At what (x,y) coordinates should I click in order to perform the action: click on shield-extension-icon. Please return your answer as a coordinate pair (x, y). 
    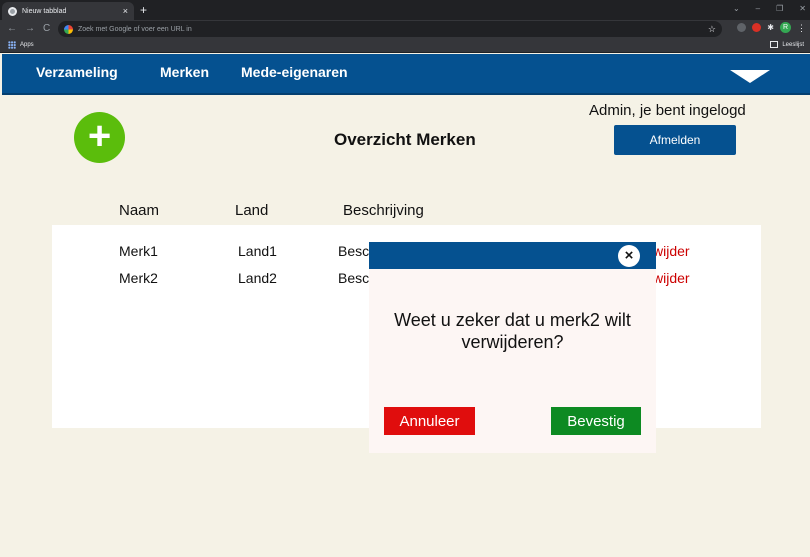
    Looking at the image, I should click on (742, 27).